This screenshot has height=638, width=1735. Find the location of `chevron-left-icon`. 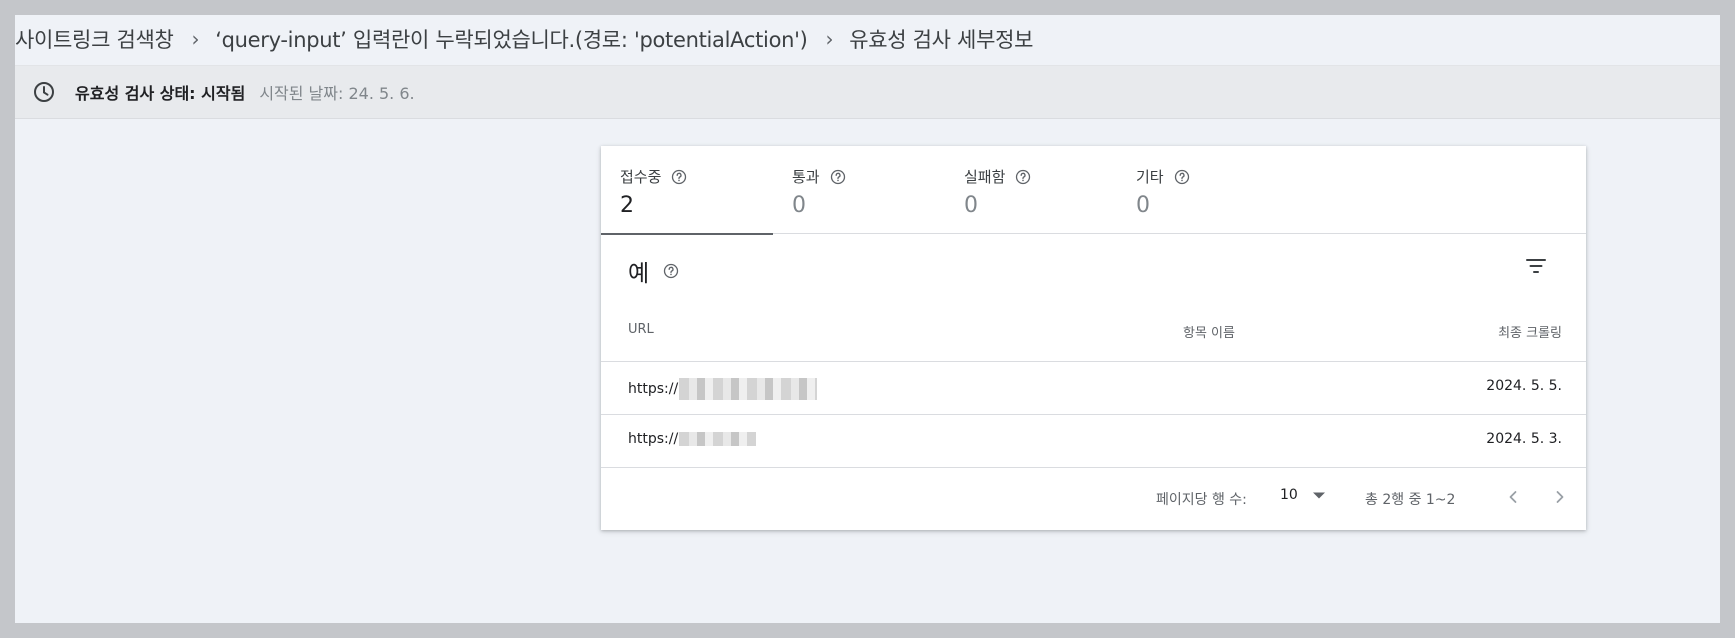

chevron-left-icon is located at coordinates (1513, 497).